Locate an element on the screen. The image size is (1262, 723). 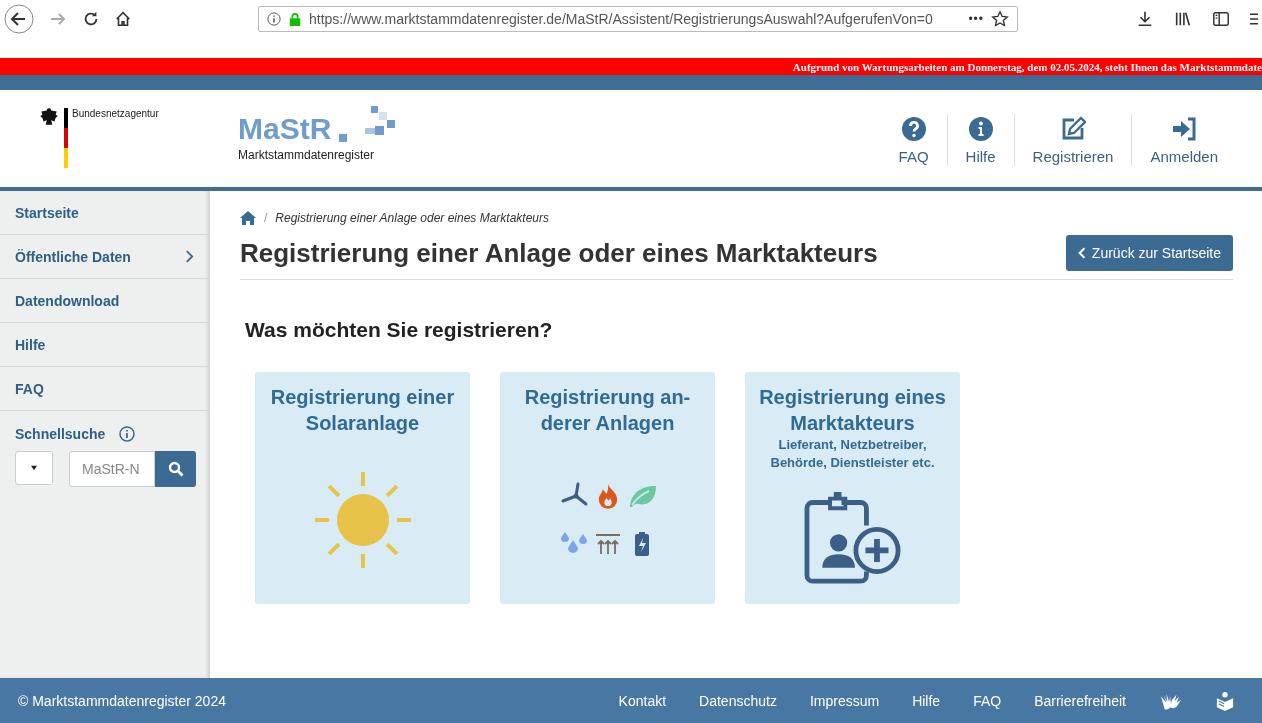
lock-icon is located at coordinates (295, 19).